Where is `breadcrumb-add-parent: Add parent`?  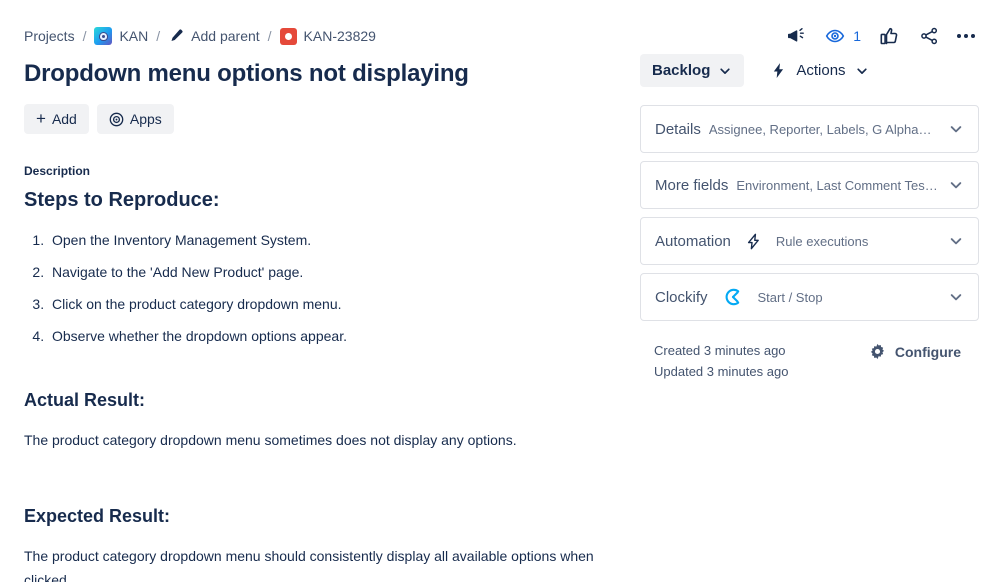 breadcrumb-add-parent: Add parent is located at coordinates (214, 36).